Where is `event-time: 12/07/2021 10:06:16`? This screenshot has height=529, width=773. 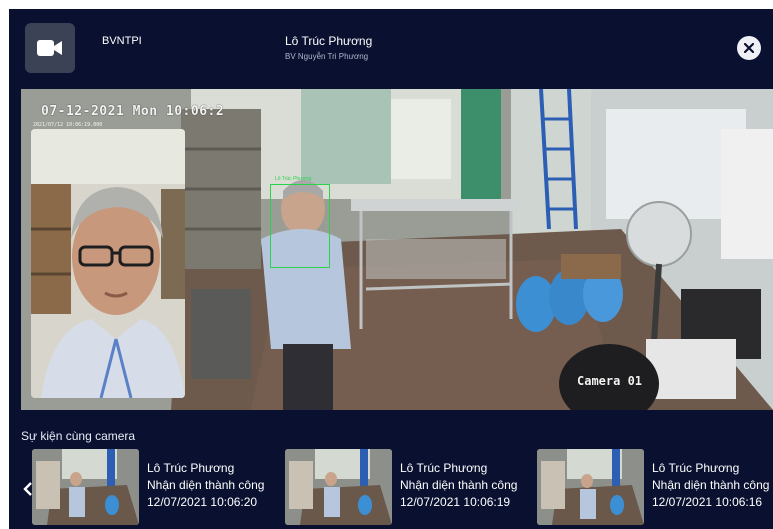 event-time: 12/07/2021 10:06:16 is located at coordinates (707, 502).